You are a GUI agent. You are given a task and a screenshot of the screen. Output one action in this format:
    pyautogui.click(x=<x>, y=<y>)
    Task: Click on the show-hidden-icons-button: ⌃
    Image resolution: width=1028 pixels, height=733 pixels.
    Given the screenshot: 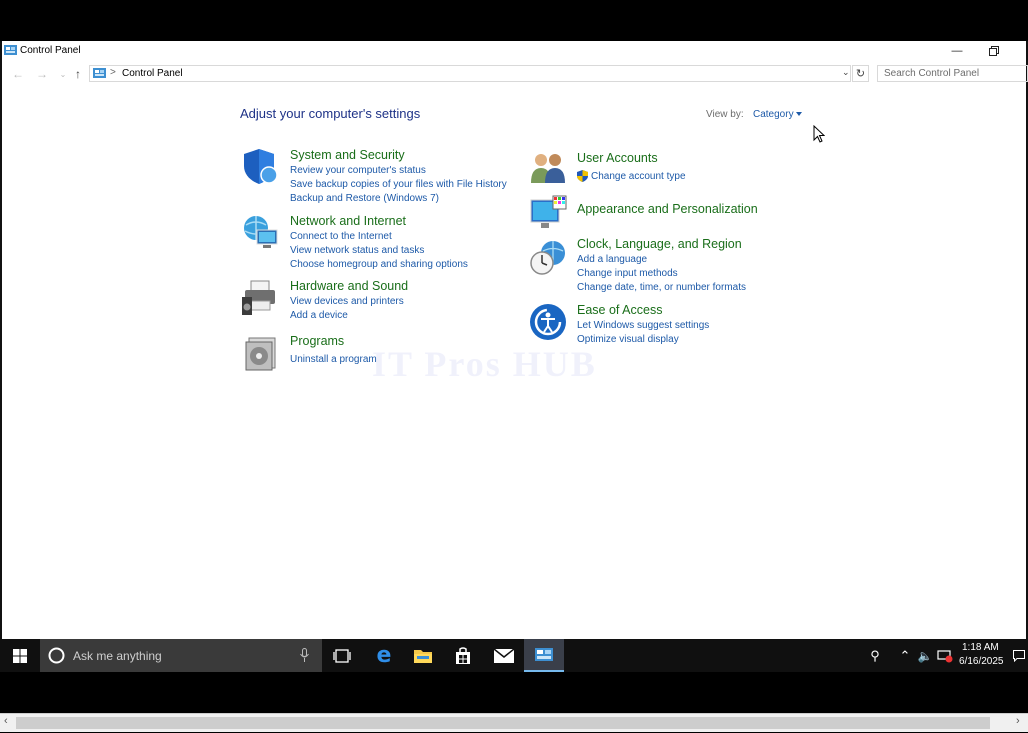 What is the action you would take?
    pyautogui.click(x=905, y=655)
    